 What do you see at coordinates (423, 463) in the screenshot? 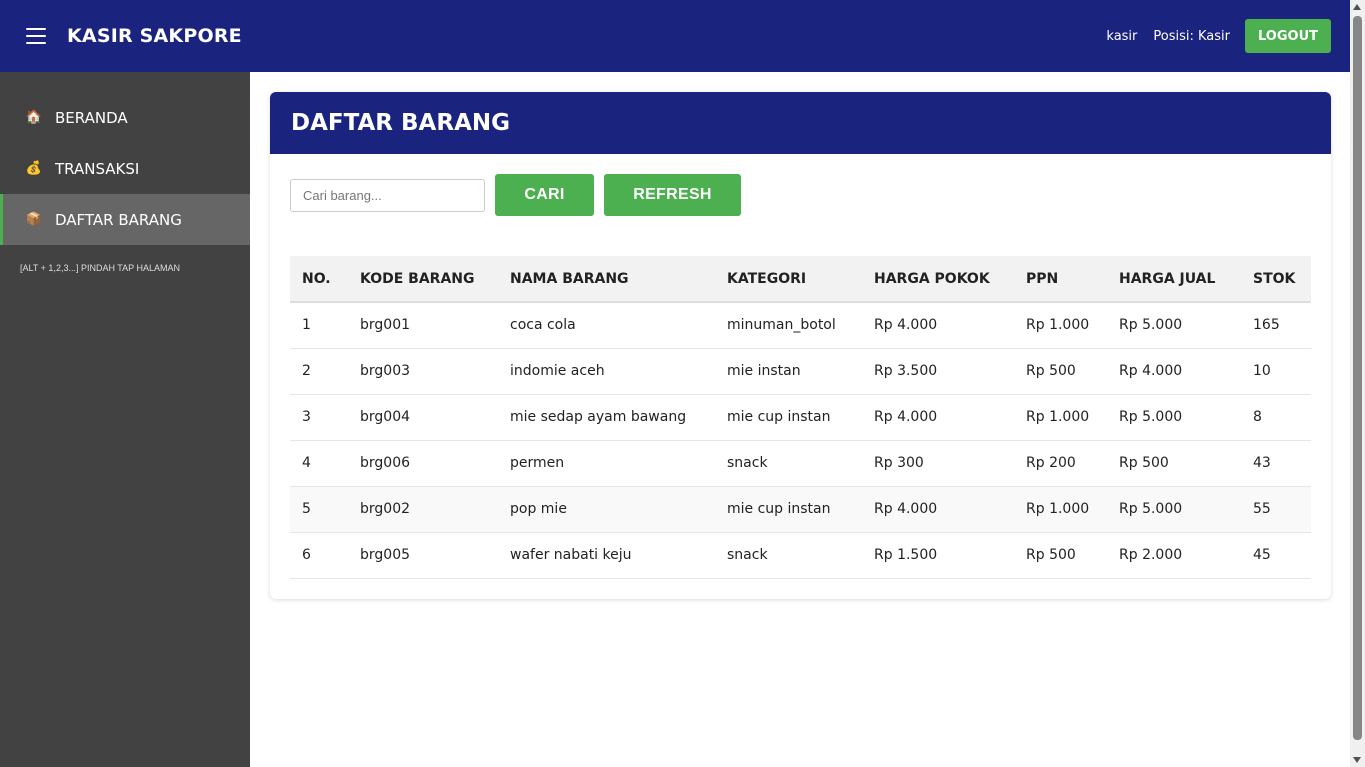
I see `table-cell: brg006` at bounding box center [423, 463].